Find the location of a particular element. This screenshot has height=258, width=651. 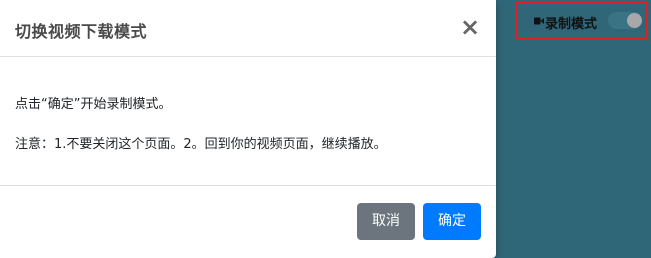

confirm-button: 确定 is located at coordinates (452, 221).